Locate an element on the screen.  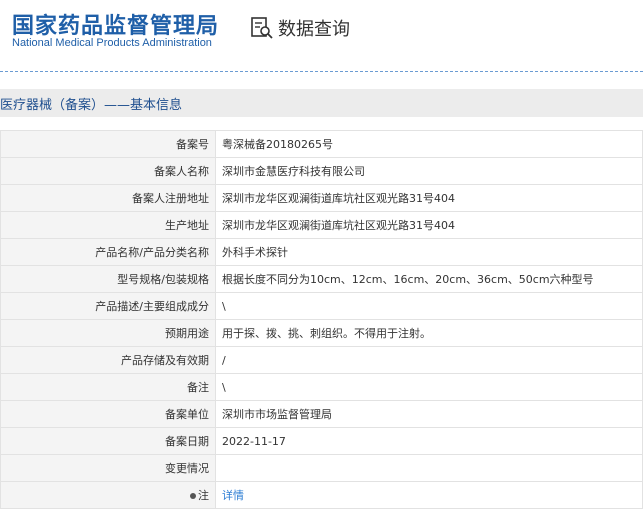
table-row: 生产地址 深圳市龙华区观澜街道库坑社区观光路31号404 is located at coordinates (321, 225).